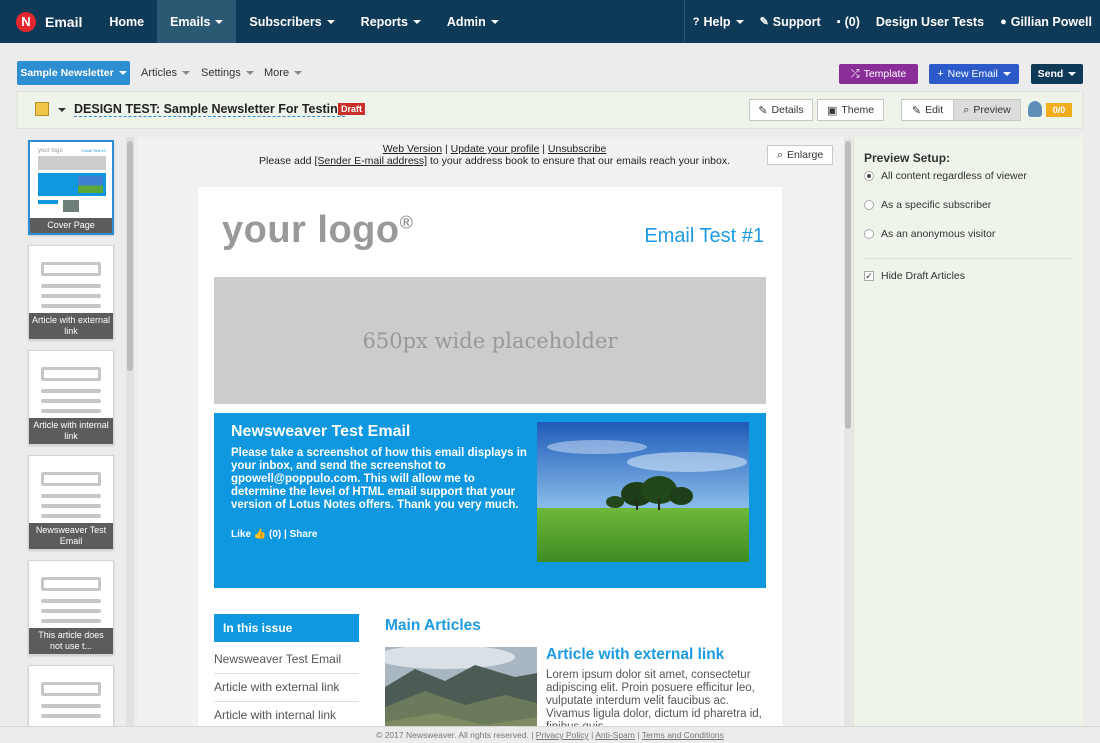 This screenshot has height=743, width=1100. Describe the element at coordinates (850, 110) in the screenshot. I see `theme-button: ▣ Theme` at that location.